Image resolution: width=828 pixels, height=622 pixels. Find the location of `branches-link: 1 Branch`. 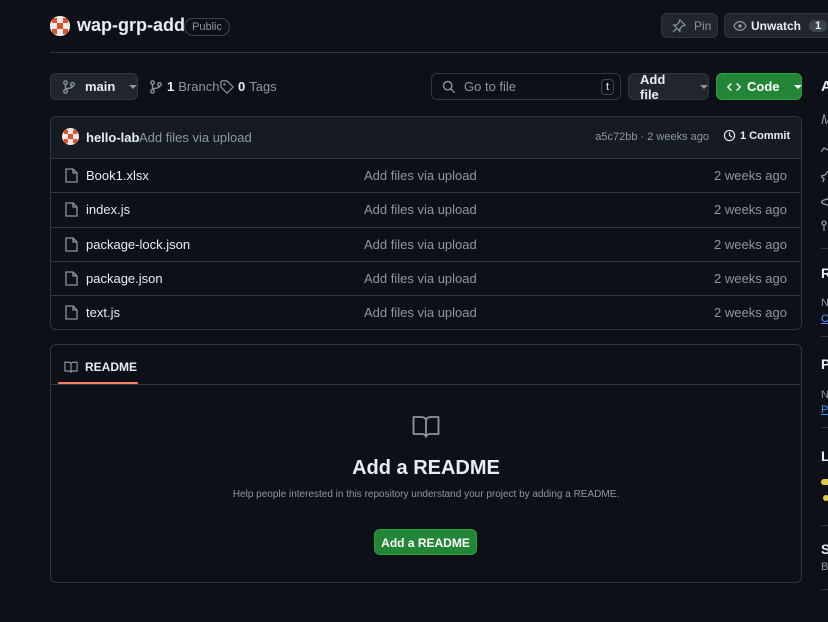

branches-link: 1 Branch is located at coordinates (184, 86).